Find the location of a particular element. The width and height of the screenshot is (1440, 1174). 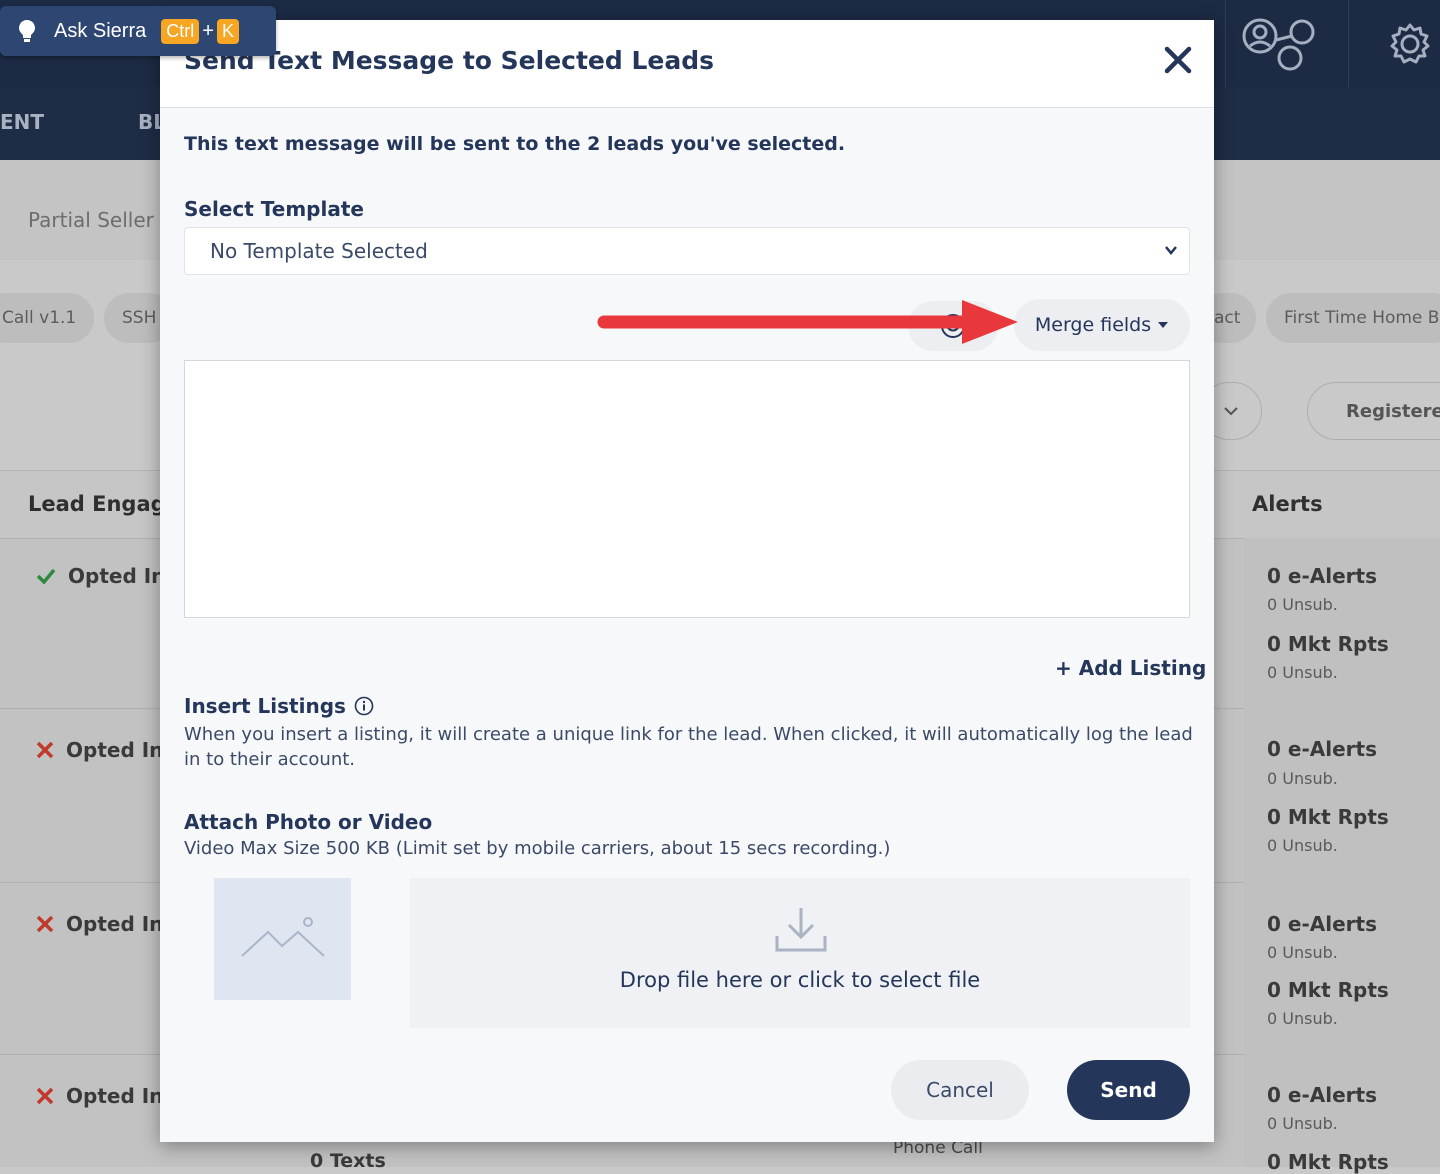

image-placeholder-icon is located at coordinates (282, 939).